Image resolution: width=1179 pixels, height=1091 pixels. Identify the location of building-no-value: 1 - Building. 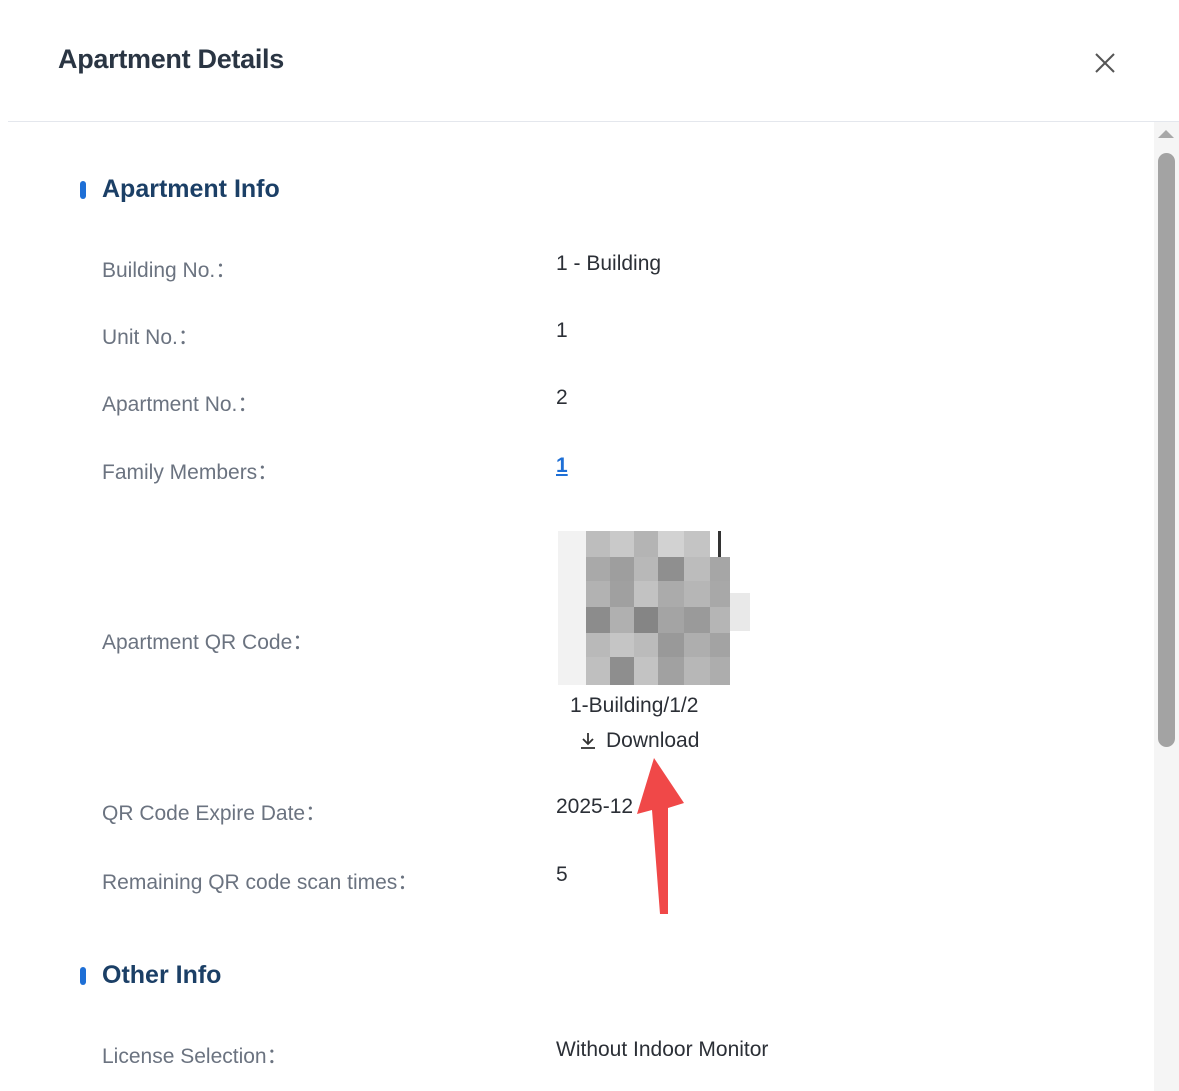
(609, 263).